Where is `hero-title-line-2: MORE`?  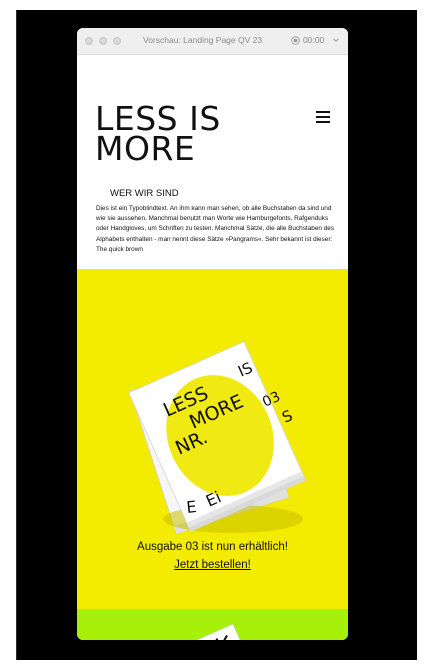 hero-title-line-2: MORE is located at coordinates (145, 148).